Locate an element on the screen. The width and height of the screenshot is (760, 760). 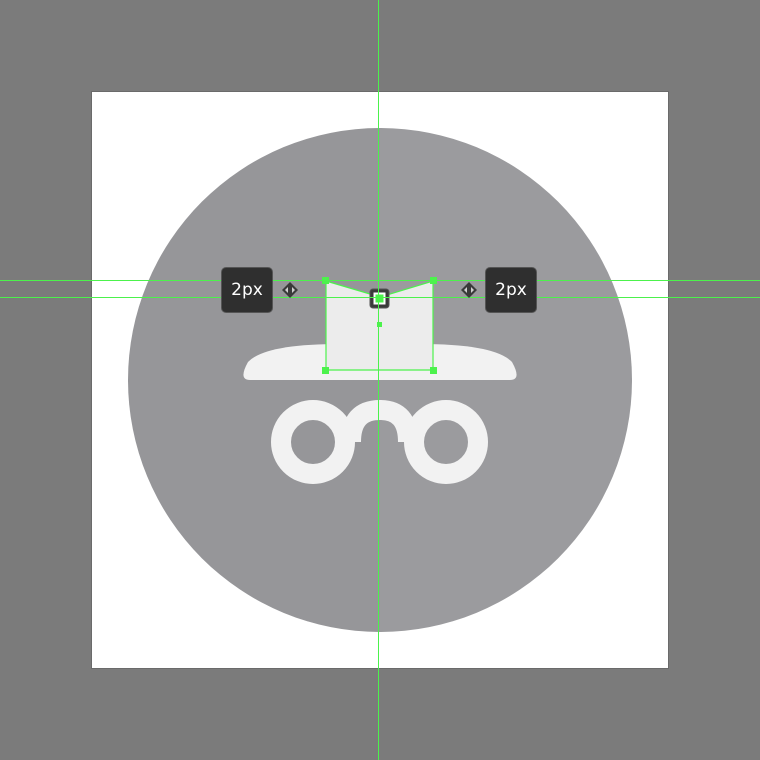
vertical-center-guide is located at coordinates (378, 380).